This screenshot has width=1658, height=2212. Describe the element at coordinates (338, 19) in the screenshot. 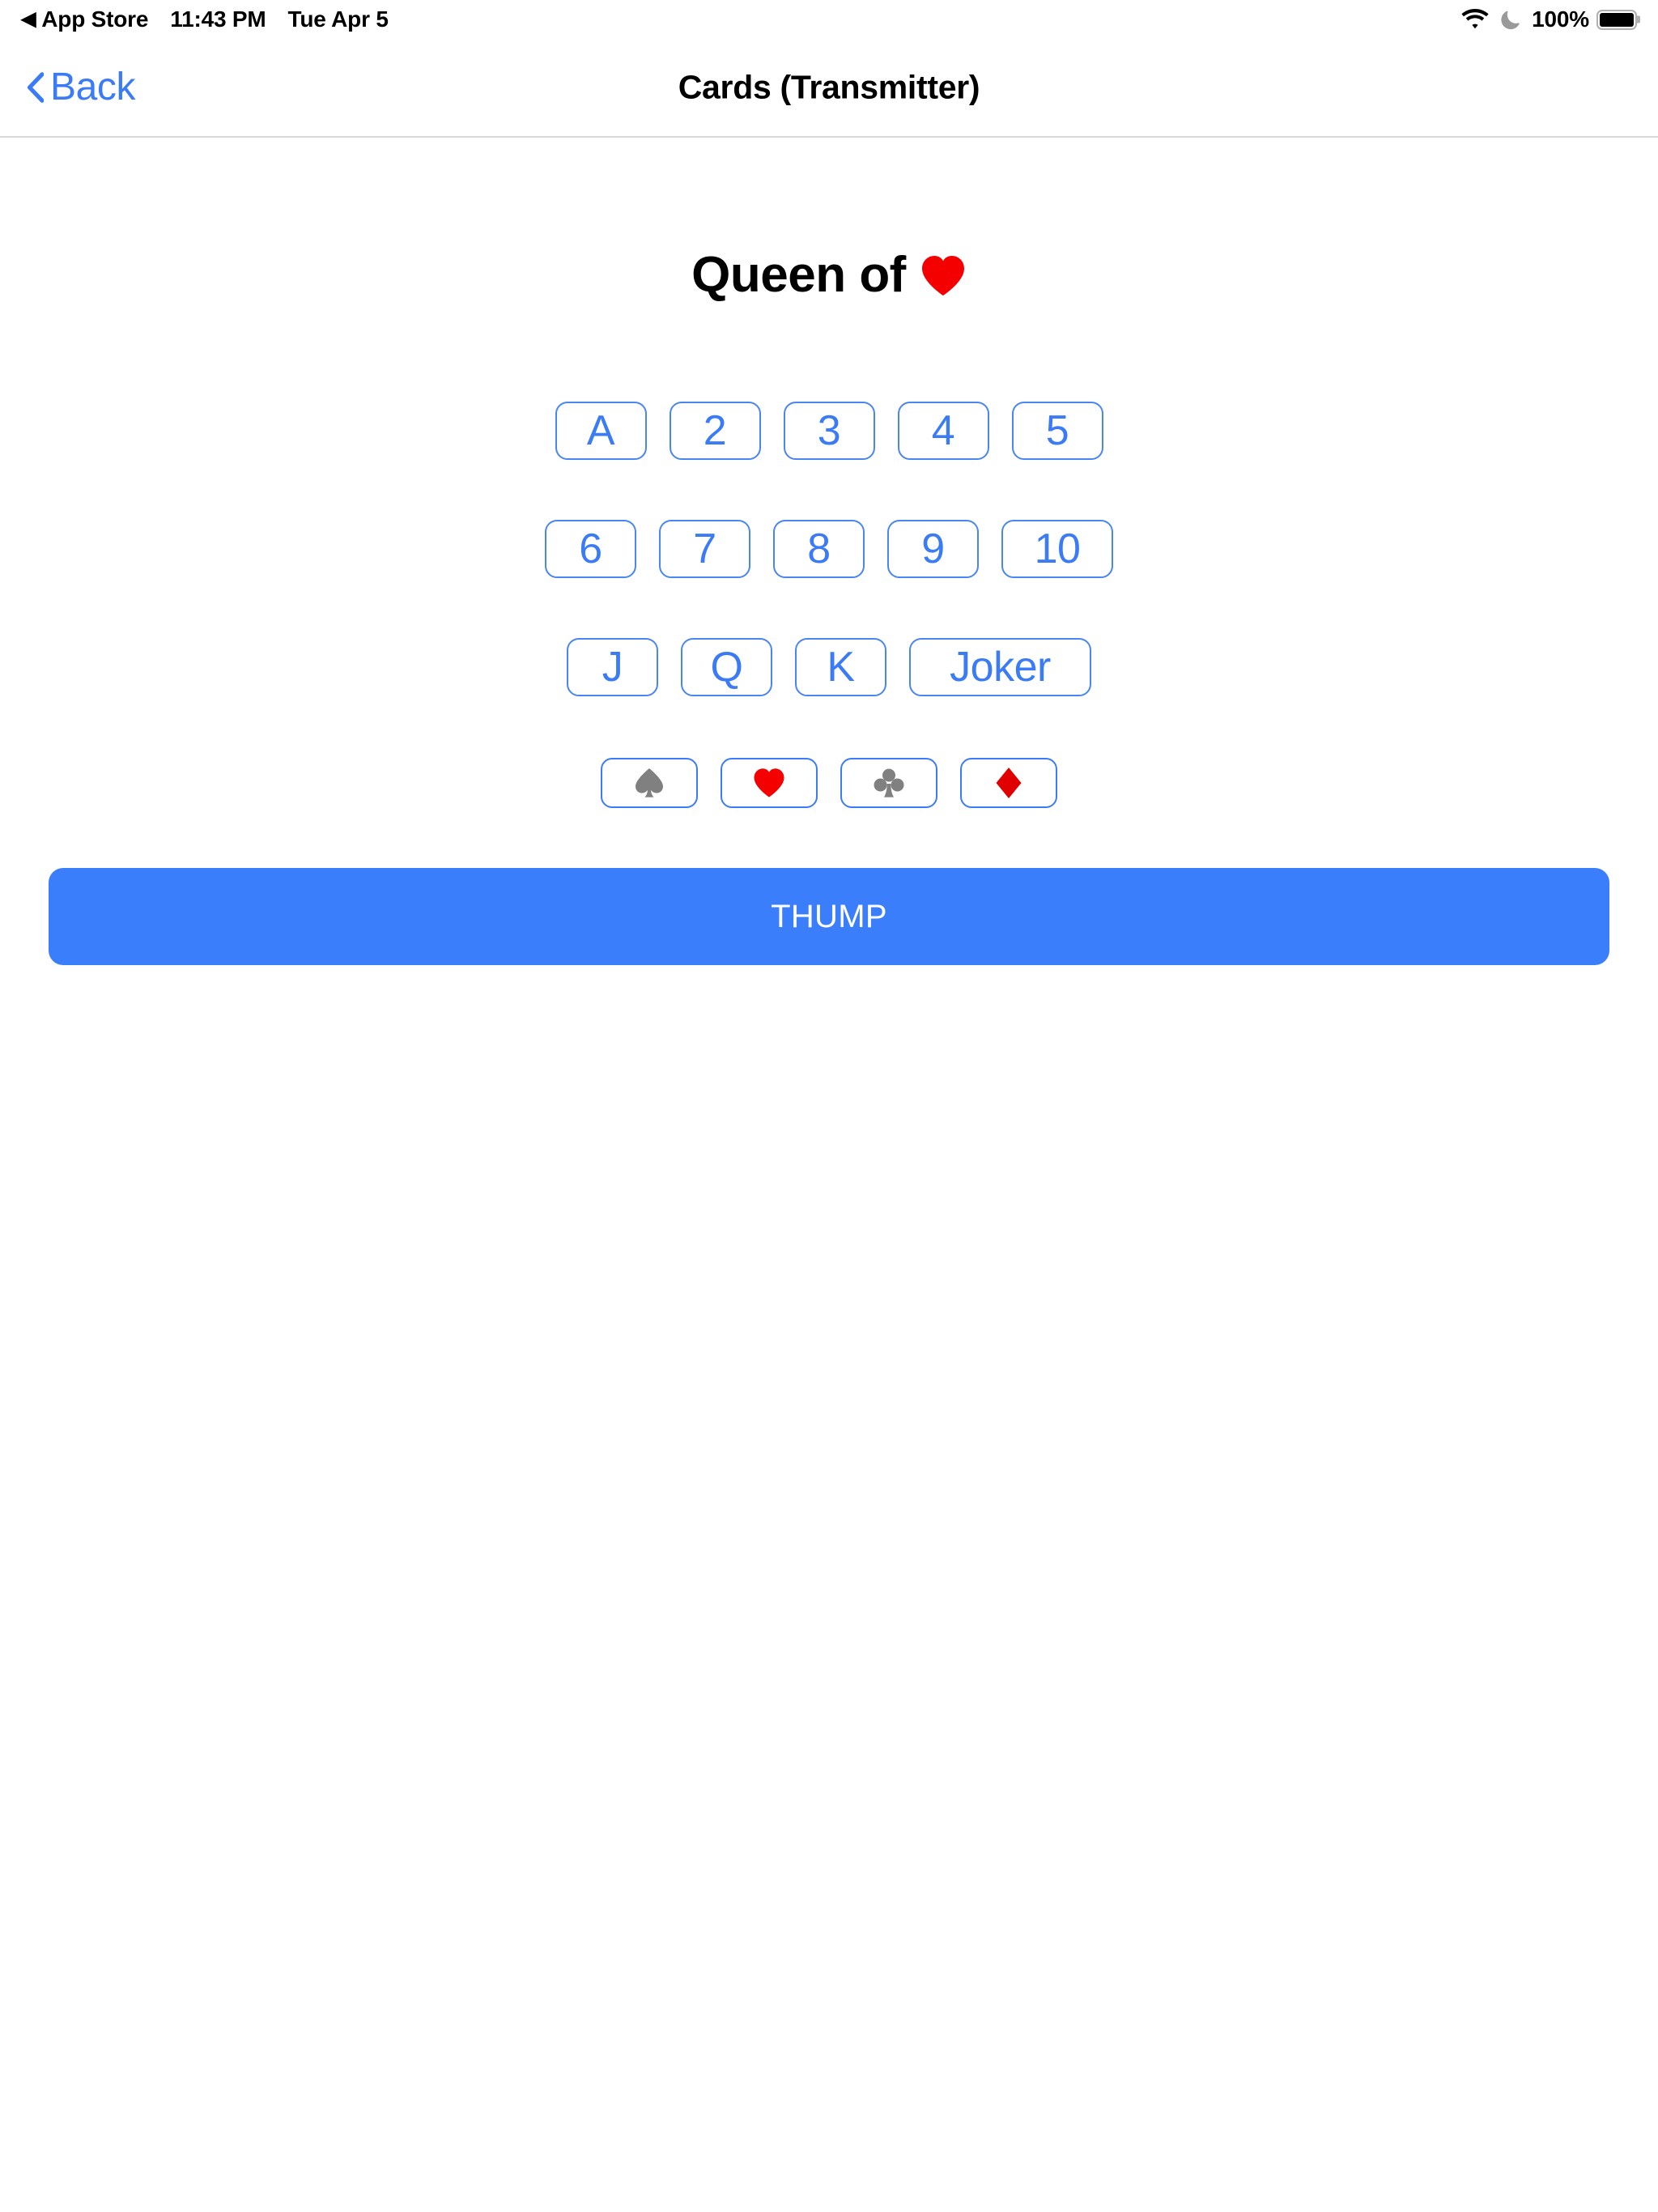

I see `status-bar-date: Tue Apr 5` at that location.